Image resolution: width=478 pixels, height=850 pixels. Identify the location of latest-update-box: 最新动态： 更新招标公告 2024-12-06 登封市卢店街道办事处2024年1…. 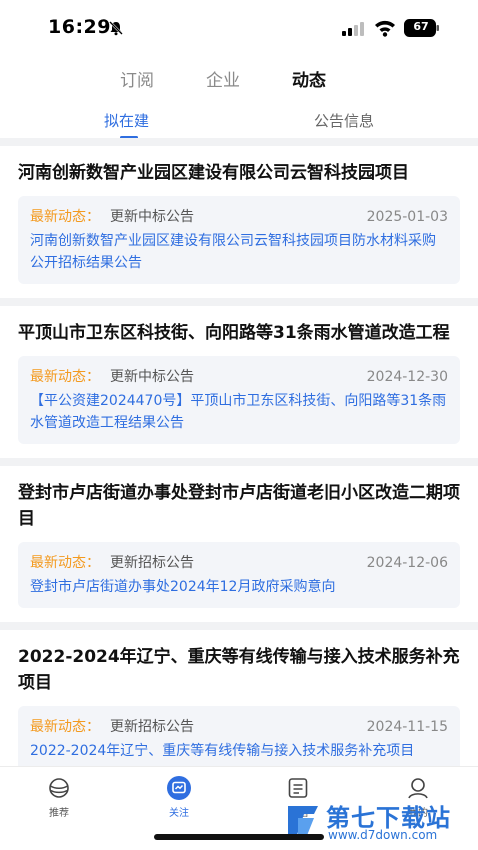
(239, 575).